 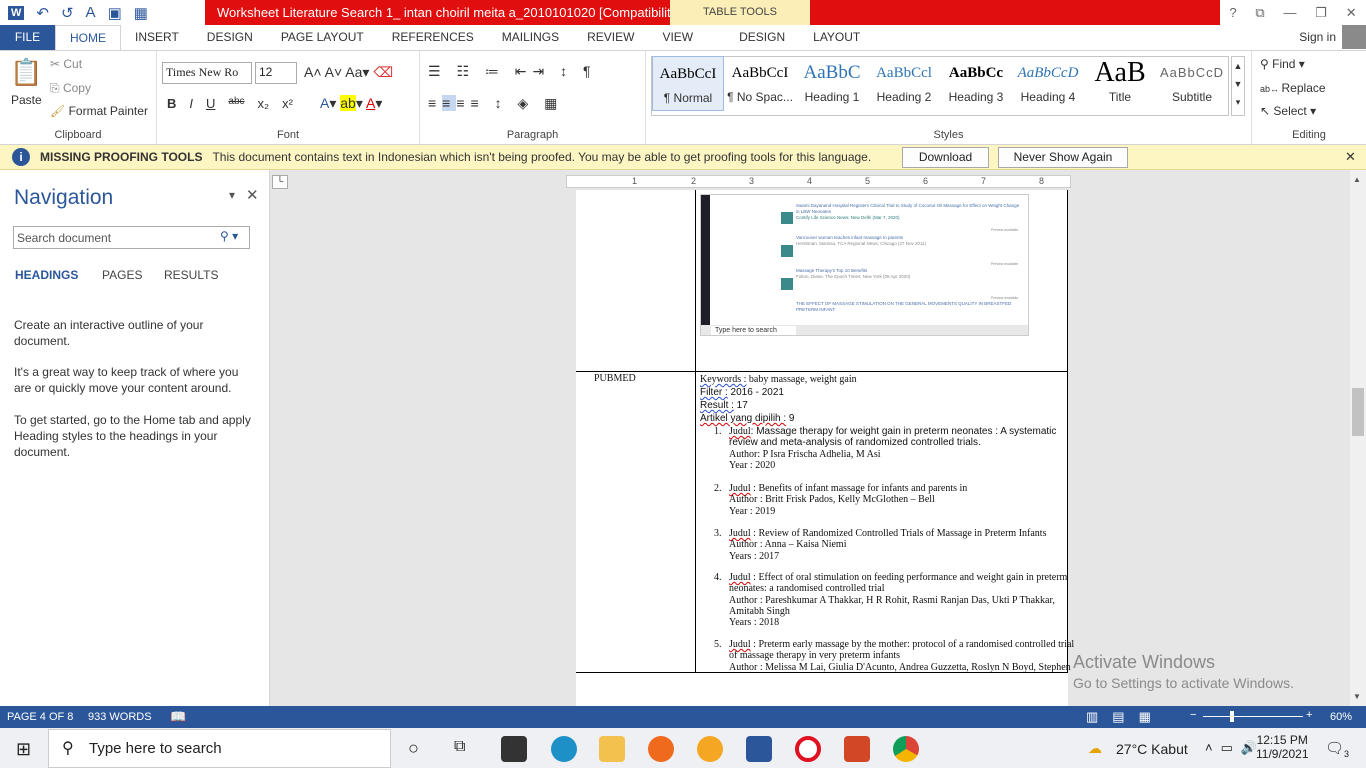 What do you see at coordinates (1289, 12) in the screenshot?
I see `minimize-button: —` at bounding box center [1289, 12].